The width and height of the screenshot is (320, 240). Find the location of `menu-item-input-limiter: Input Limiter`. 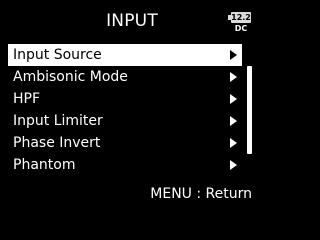

menu-item-input-limiter: Input Limiter is located at coordinates (125, 121).